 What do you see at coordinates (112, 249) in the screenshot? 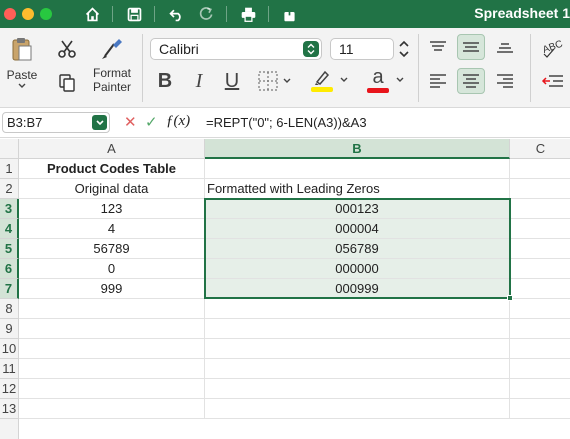
I see `cell-a5: 56789` at bounding box center [112, 249].